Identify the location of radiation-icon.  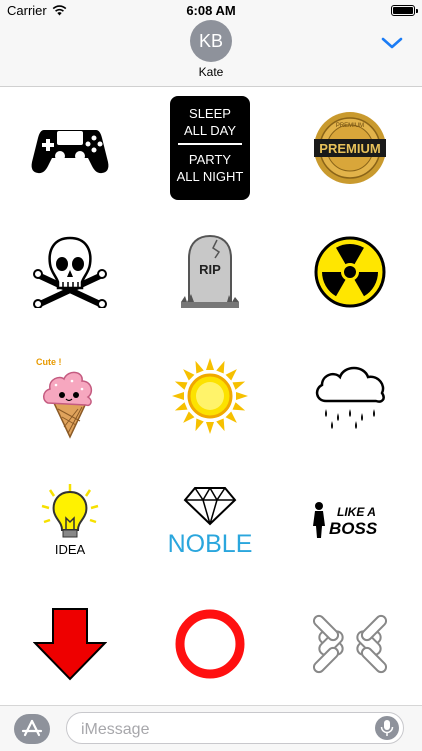
(350, 272).